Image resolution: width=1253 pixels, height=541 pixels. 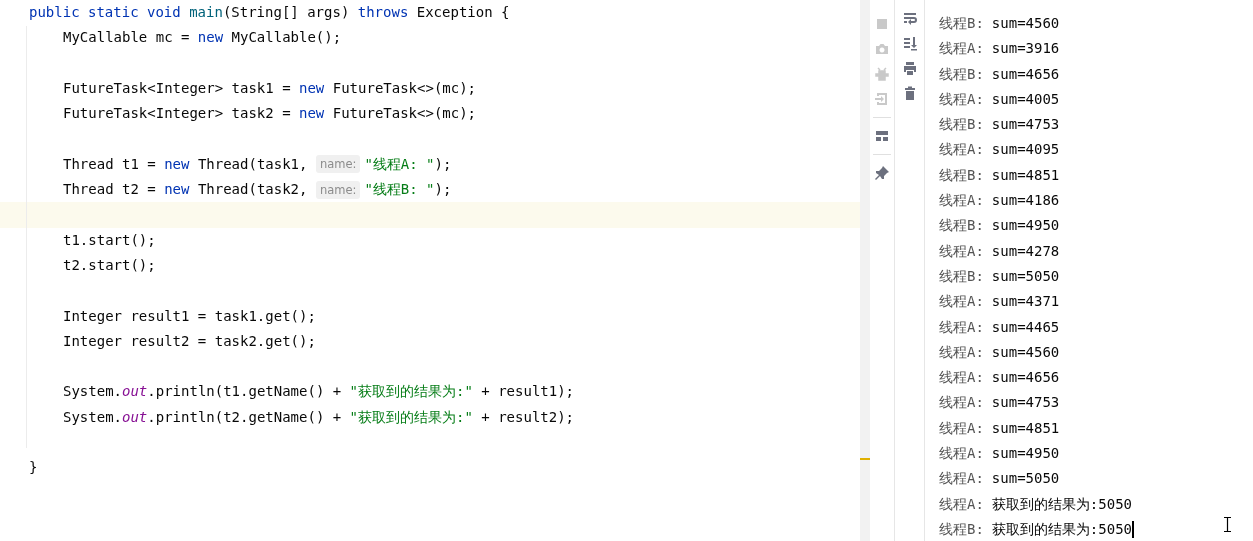 I want to click on console-output: sum=4278, so click(x=1025, y=251).